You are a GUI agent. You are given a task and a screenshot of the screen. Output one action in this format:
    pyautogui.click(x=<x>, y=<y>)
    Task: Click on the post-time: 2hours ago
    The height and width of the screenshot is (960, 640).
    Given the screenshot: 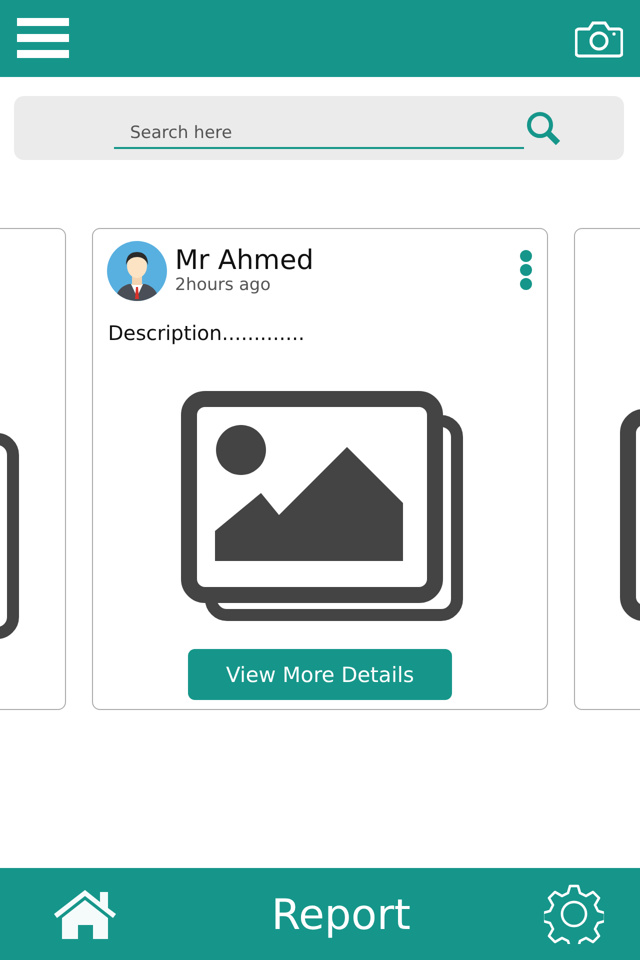 What is the action you would take?
    pyautogui.click(x=223, y=285)
    